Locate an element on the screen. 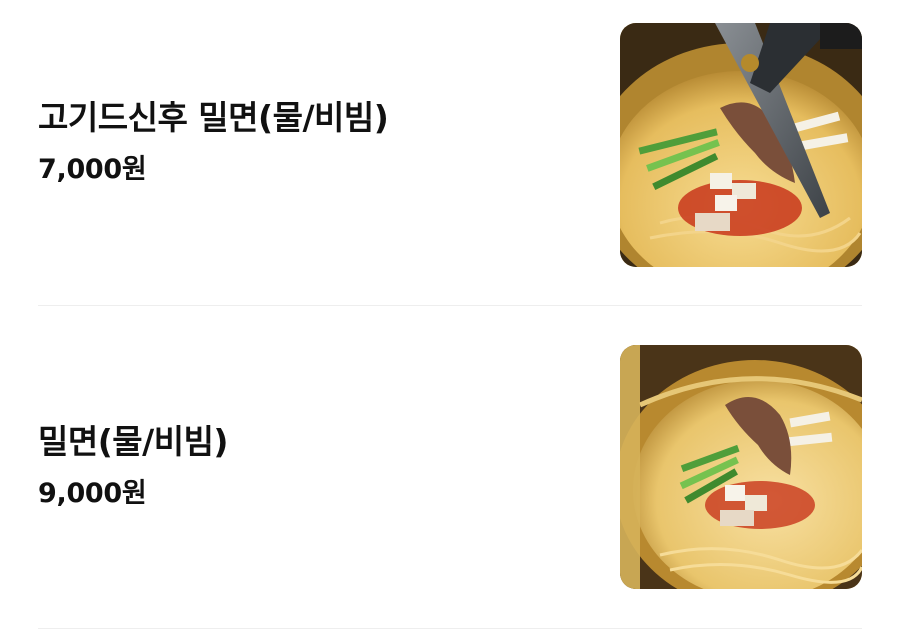  noodle-photo-with-scissors-icon is located at coordinates (741, 145).